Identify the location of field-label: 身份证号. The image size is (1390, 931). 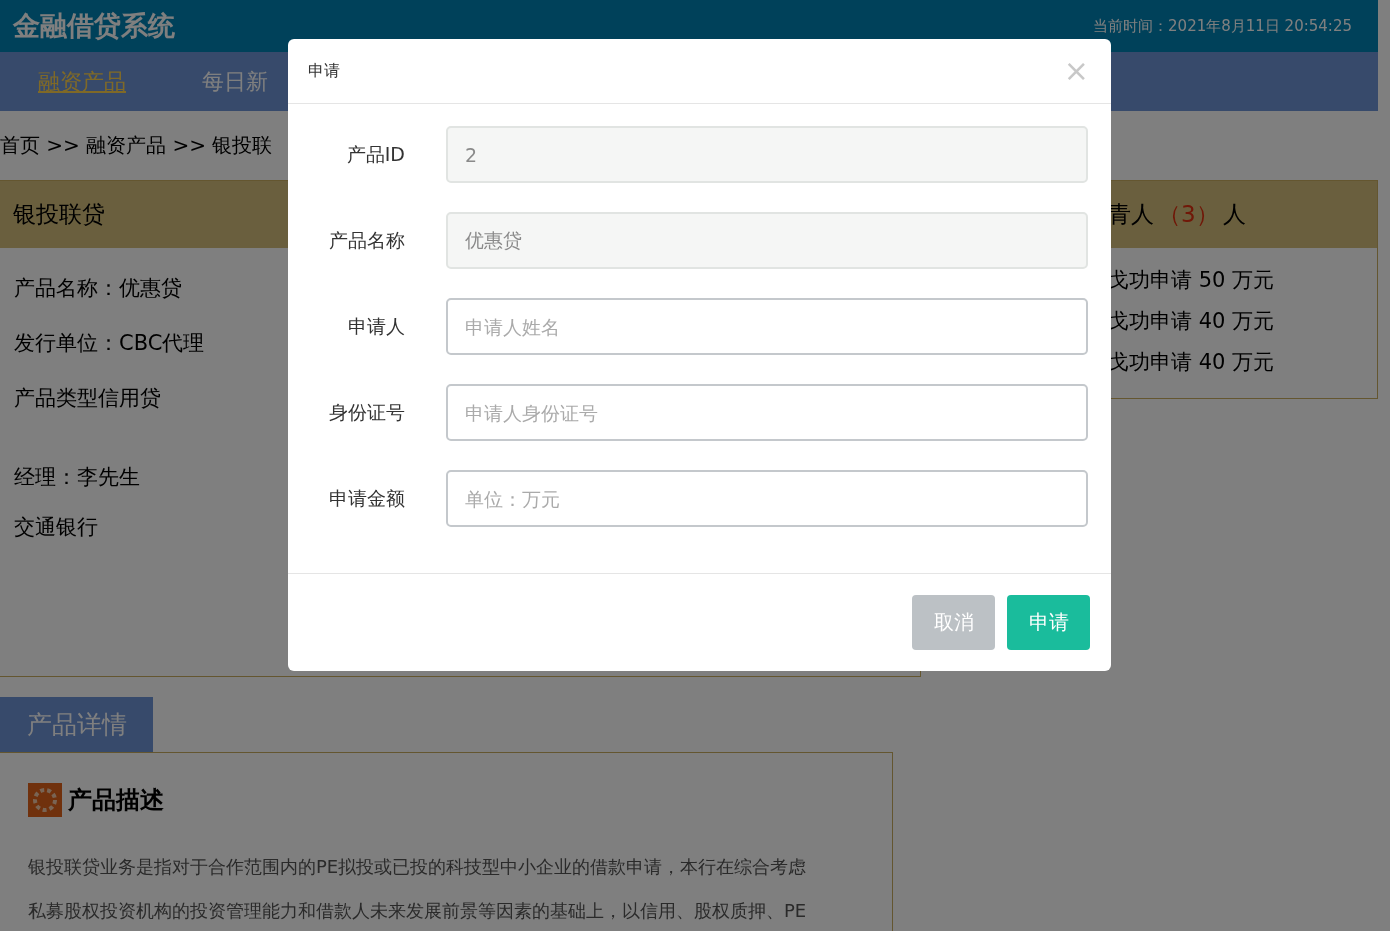
(366, 412).